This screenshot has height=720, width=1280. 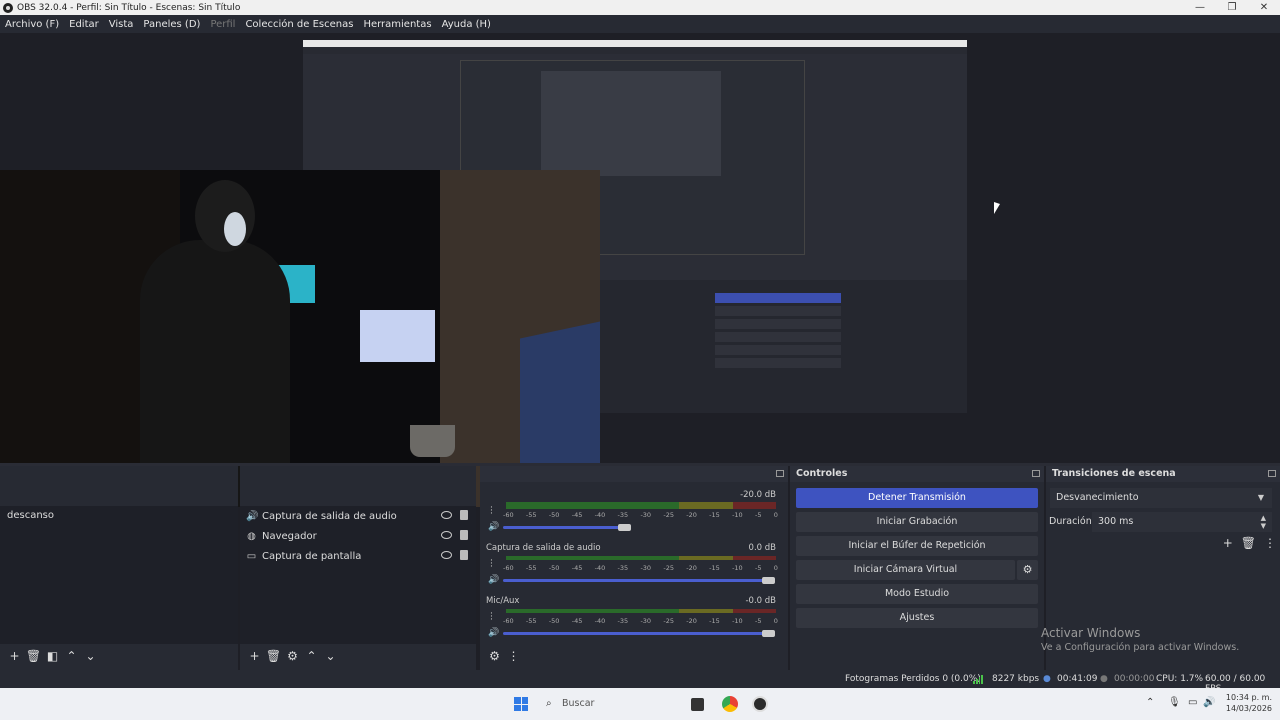 What do you see at coordinates (1260, 497) in the screenshot?
I see `chevron-down-icon: ▼` at bounding box center [1260, 497].